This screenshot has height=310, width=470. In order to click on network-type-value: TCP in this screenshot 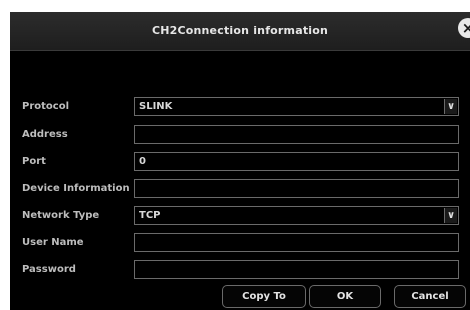, I will do `click(150, 215)`.